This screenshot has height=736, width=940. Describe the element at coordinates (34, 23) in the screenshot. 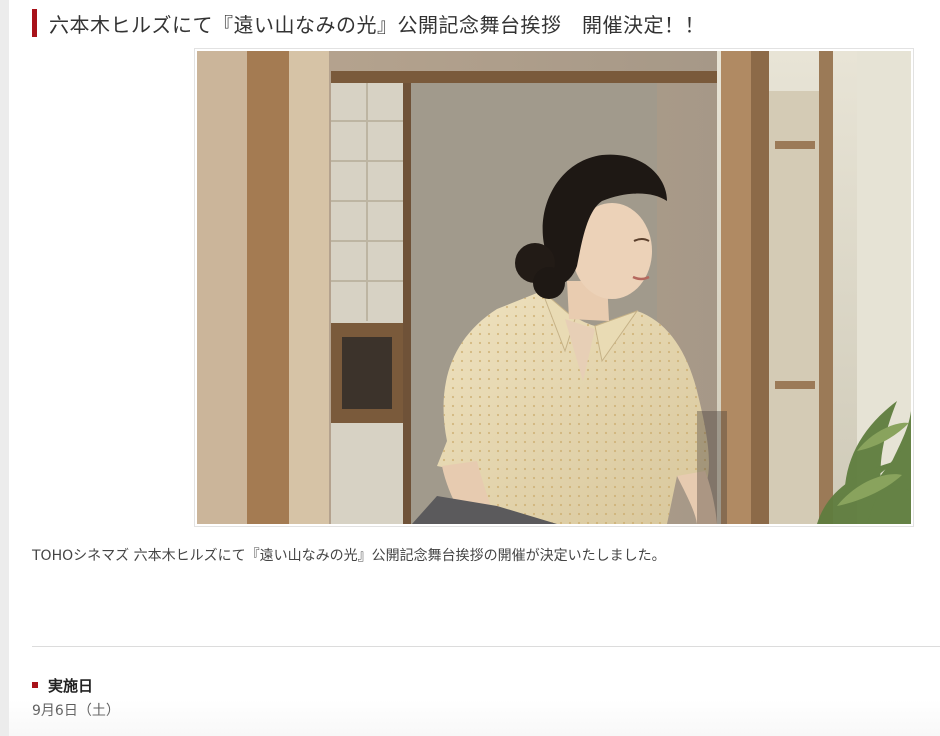

I see `title-accent-bar` at that location.